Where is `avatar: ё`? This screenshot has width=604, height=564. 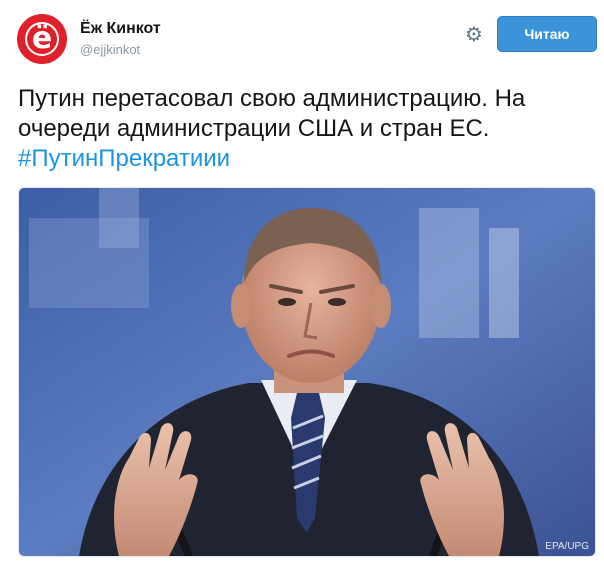
avatar: ё is located at coordinates (42, 39).